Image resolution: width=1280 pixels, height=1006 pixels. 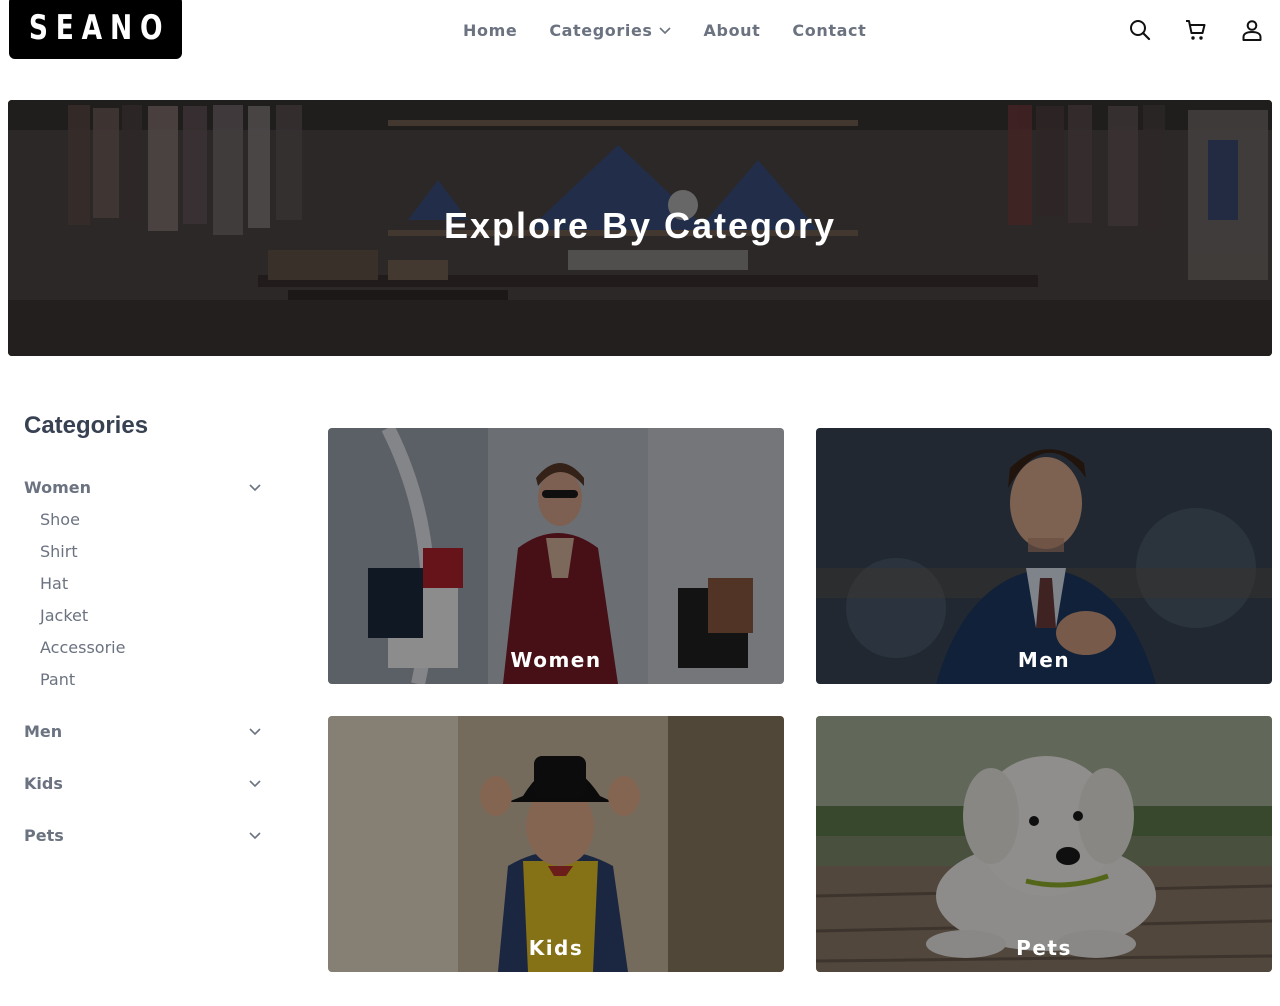 I want to click on sidebar-subcategory-shoe: Shoe, so click(x=153, y=520).